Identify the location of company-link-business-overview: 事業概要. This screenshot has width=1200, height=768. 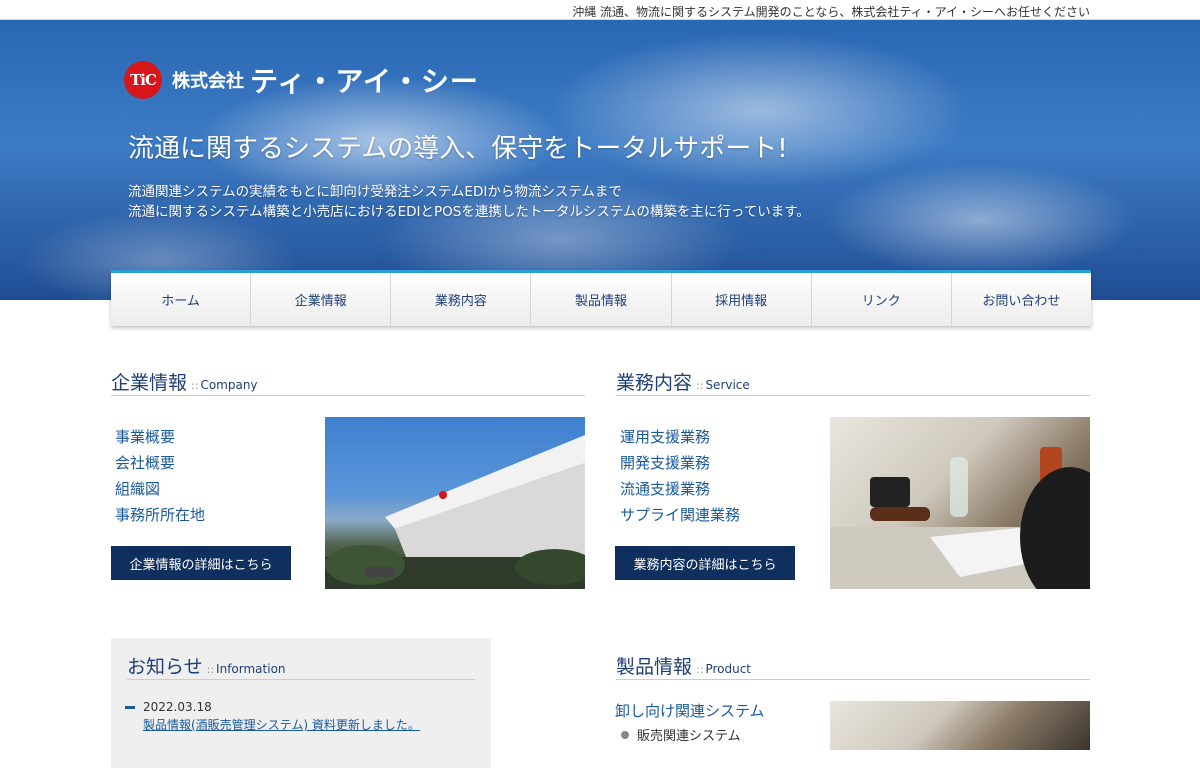
(145, 437).